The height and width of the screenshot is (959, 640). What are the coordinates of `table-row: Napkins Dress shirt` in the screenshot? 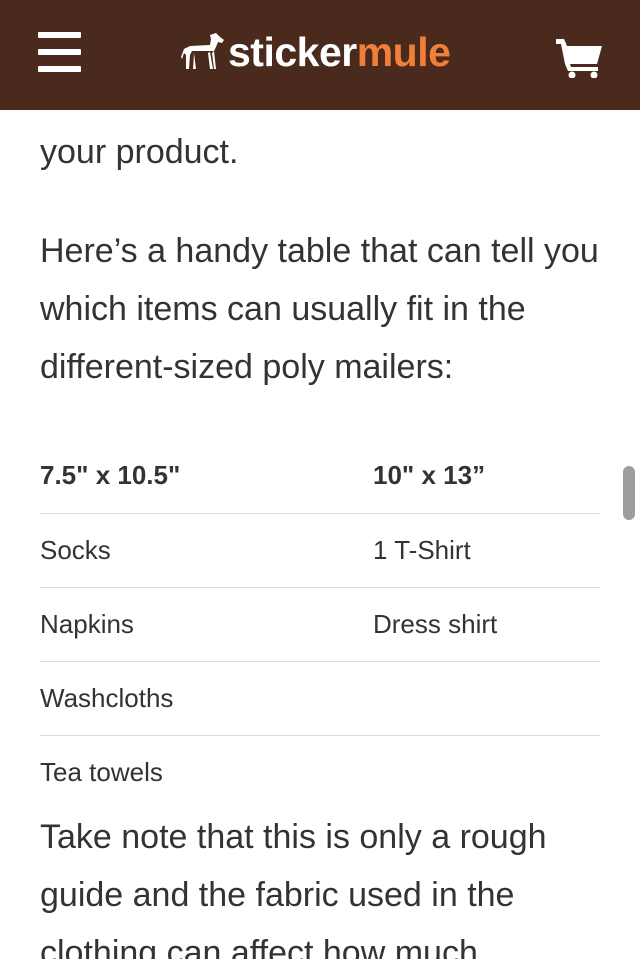 It's located at (320, 624).